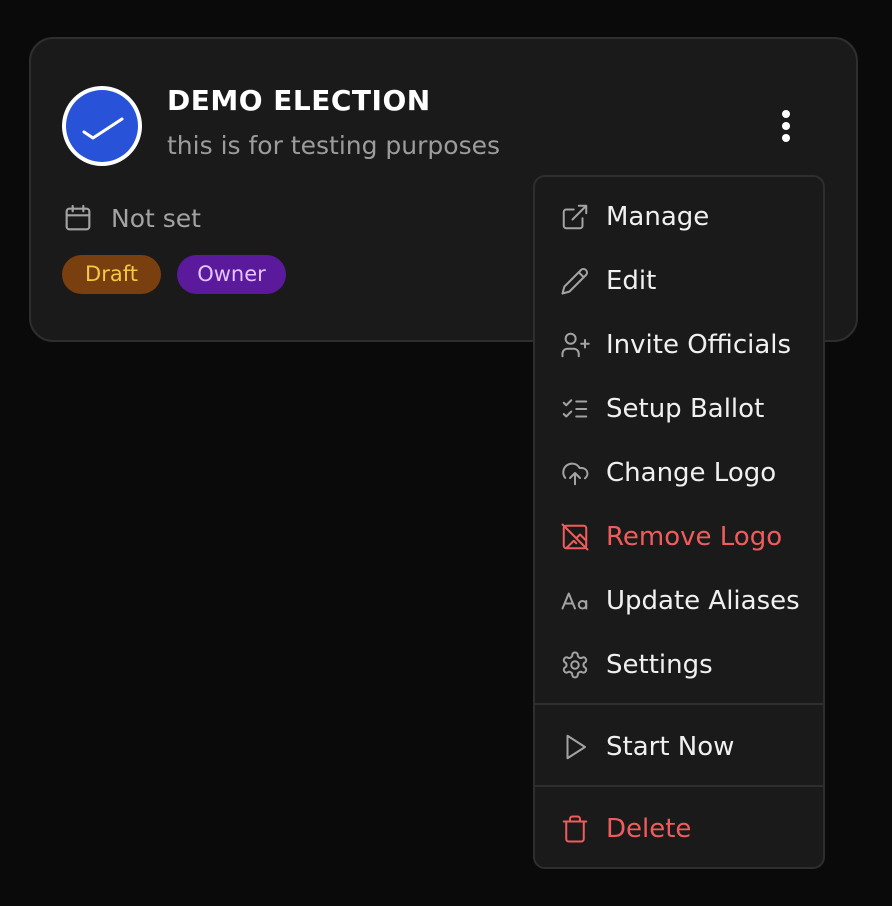 The width and height of the screenshot is (892, 906). What do you see at coordinates (574, 281) in the screenshot?
I see `pencil-icon` at bounding box center [574, 281].